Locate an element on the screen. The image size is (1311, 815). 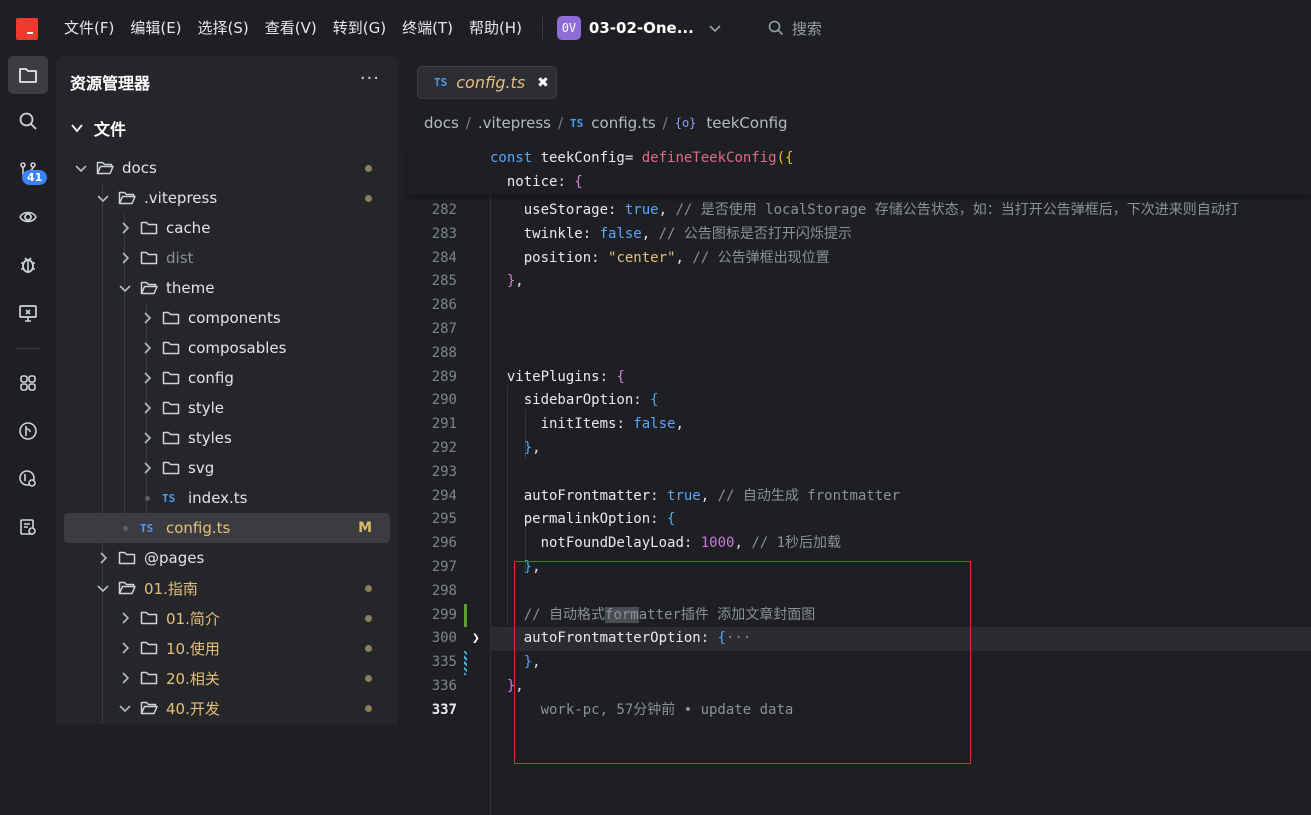
menu-divider is located at coordinates (542, 28).